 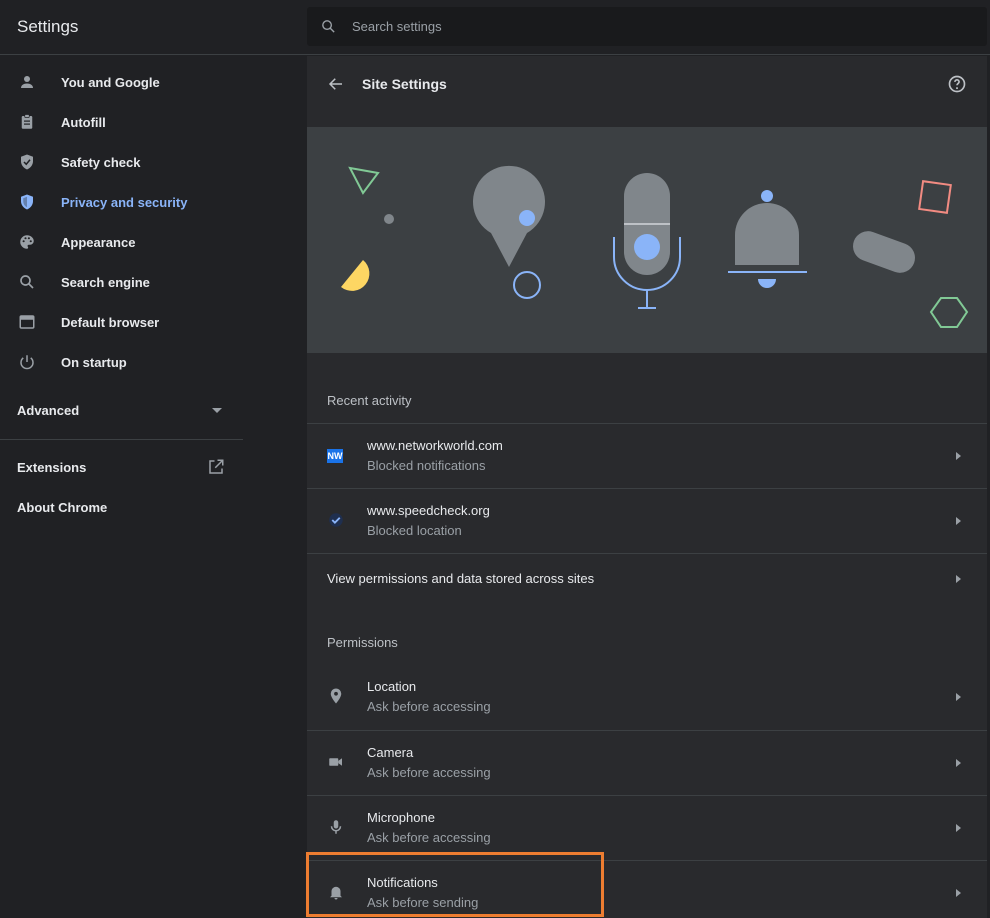 What do you see at coordinates (404, 84) in the screenshot?
I see `page-title: Site Settings` at bounding box center [404, 84].